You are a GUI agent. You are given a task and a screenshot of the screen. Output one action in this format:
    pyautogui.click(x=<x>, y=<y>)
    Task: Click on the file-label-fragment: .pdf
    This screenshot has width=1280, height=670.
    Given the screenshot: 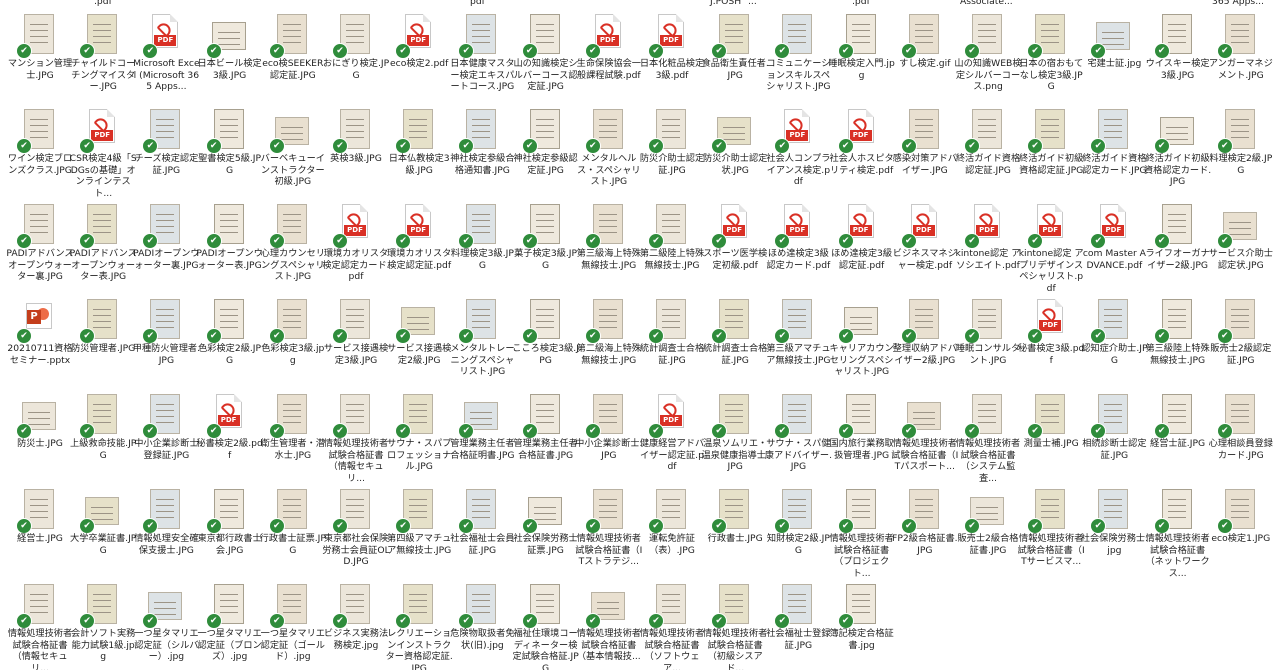 What is the action you would take?
    pyautogui.click(x=861, y=3)
    